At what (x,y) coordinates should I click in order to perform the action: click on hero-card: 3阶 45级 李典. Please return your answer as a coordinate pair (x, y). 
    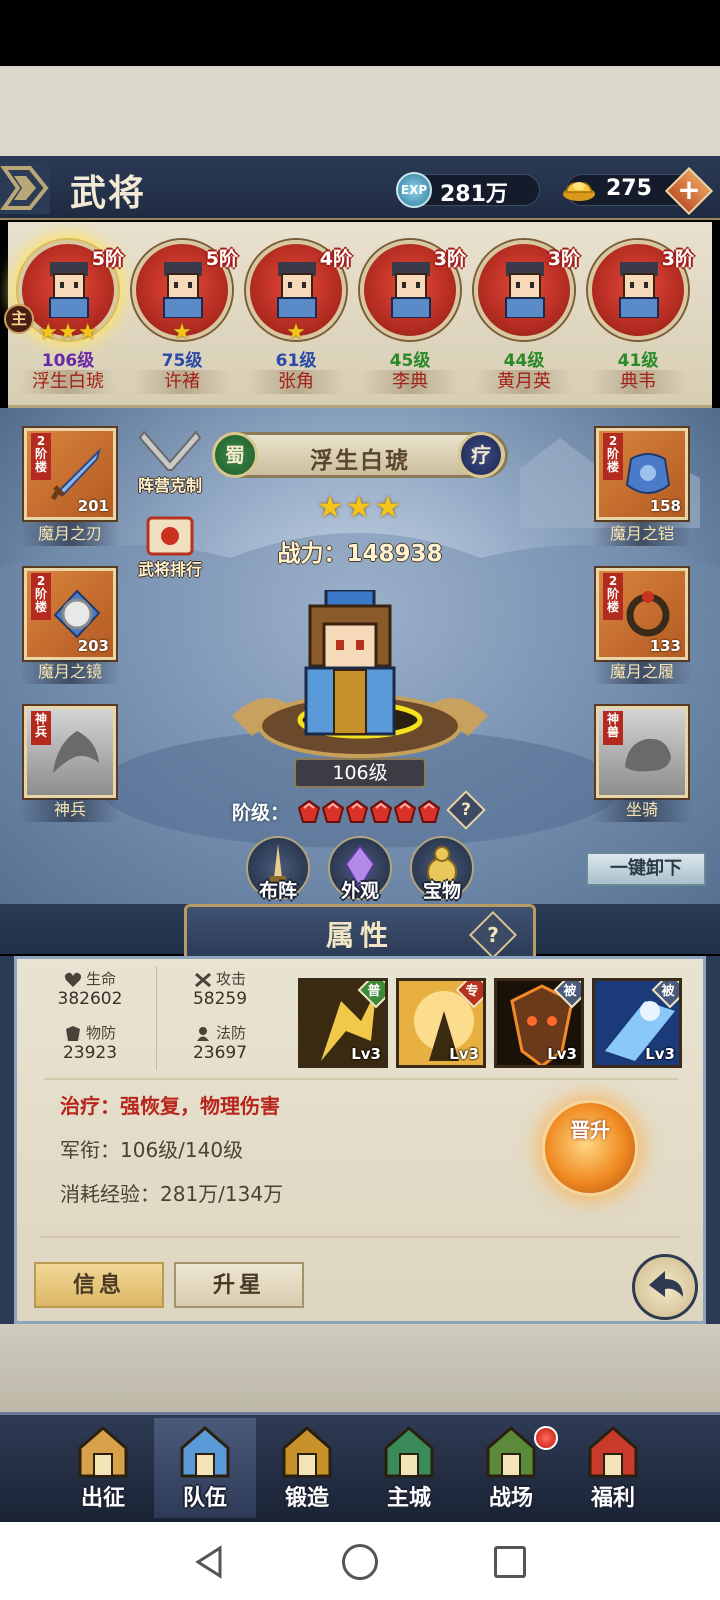
    Looking at the image, I should click on (410, 322).